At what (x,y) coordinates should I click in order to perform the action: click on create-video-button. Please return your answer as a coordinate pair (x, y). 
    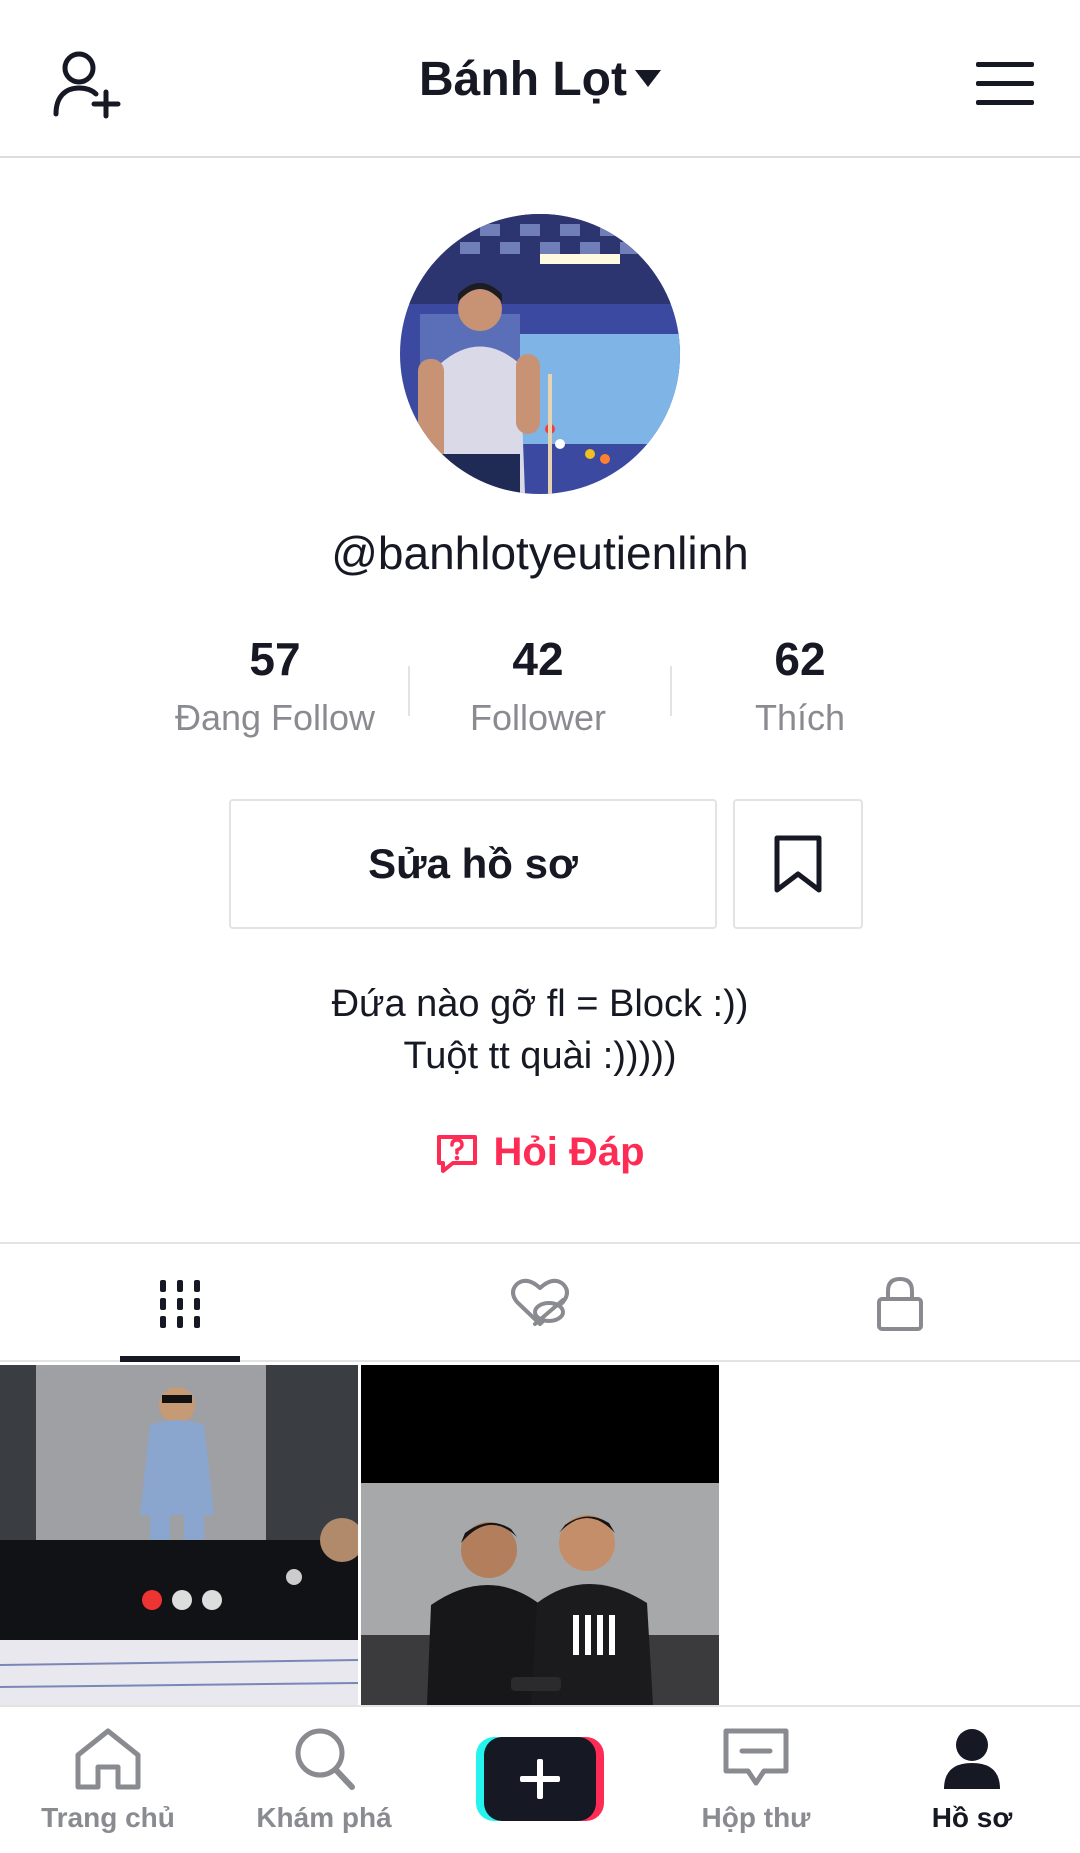
    Looking at the image, I should click on (540, 1779).